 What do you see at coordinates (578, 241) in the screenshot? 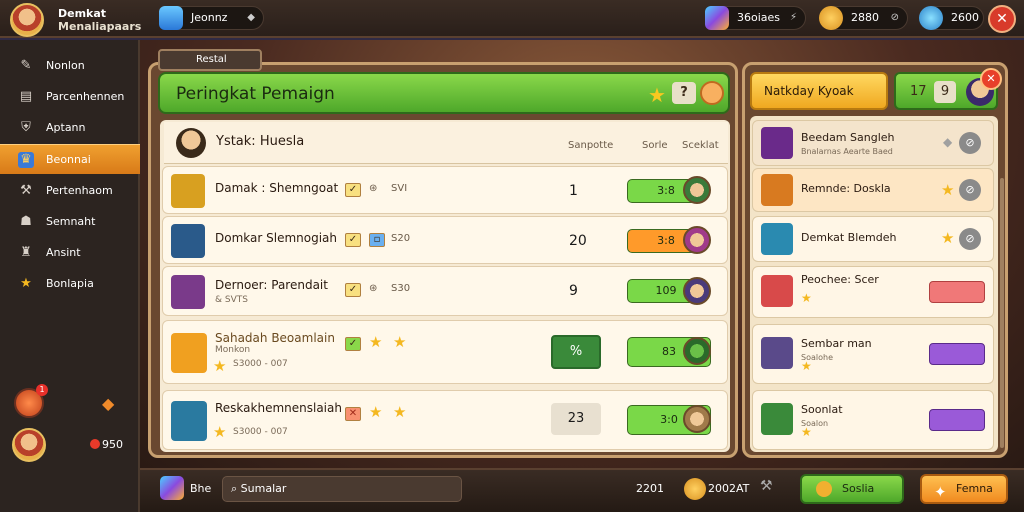
I see `player-rank: 20` at bounding box center [578, 241].